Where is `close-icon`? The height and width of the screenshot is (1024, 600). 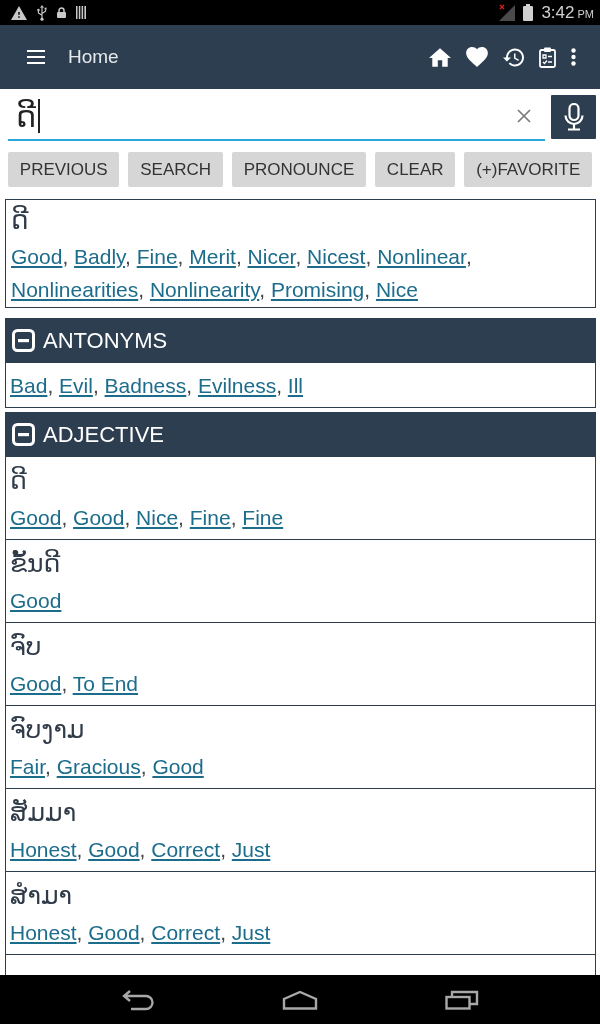 close-icon is located at coordinates (524, 116).